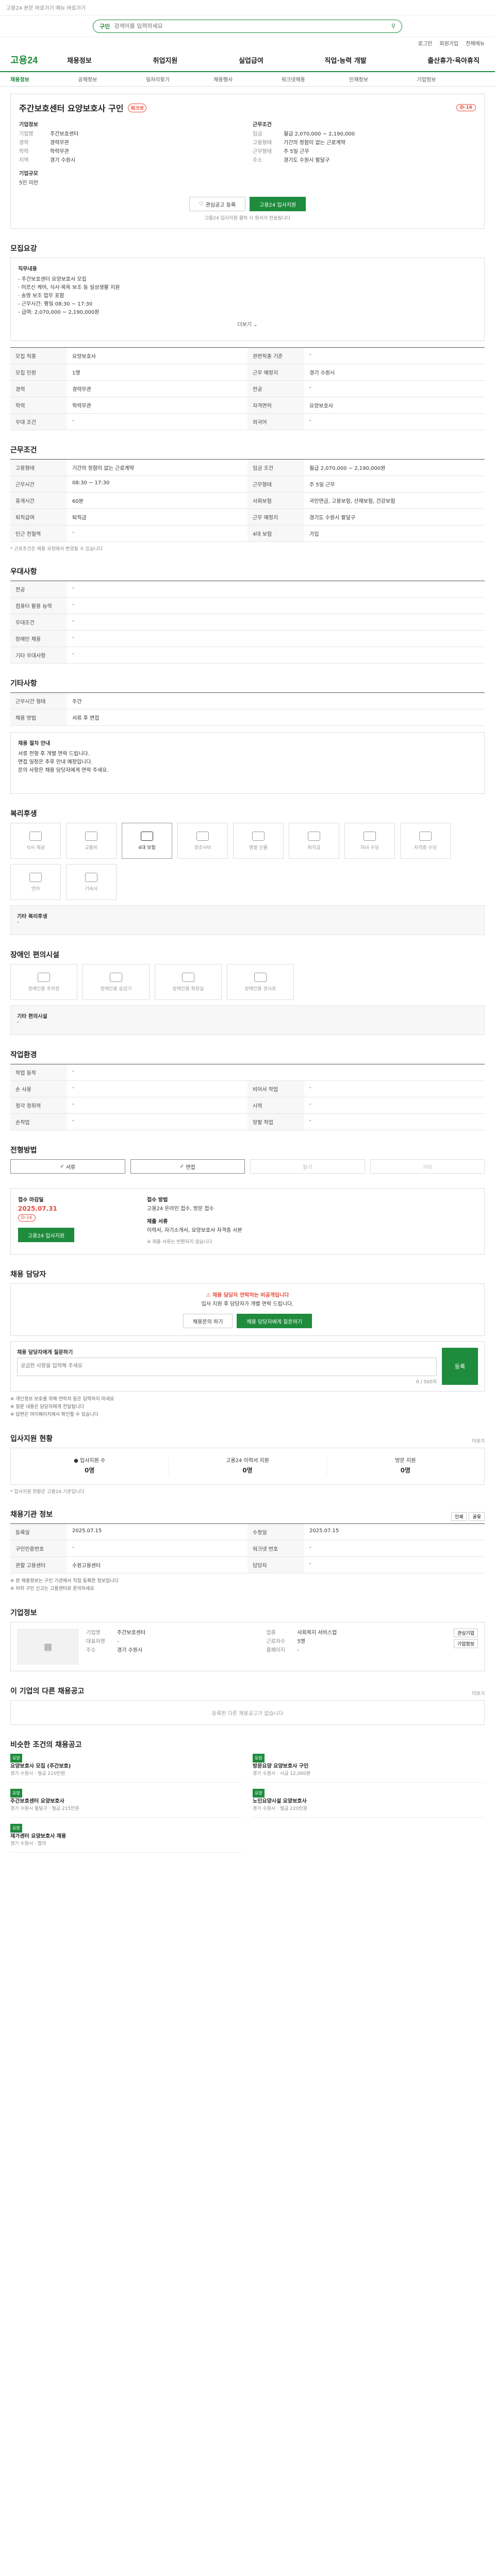  I want to click on subnav-item: 워크넷채용, so click(315, 79).